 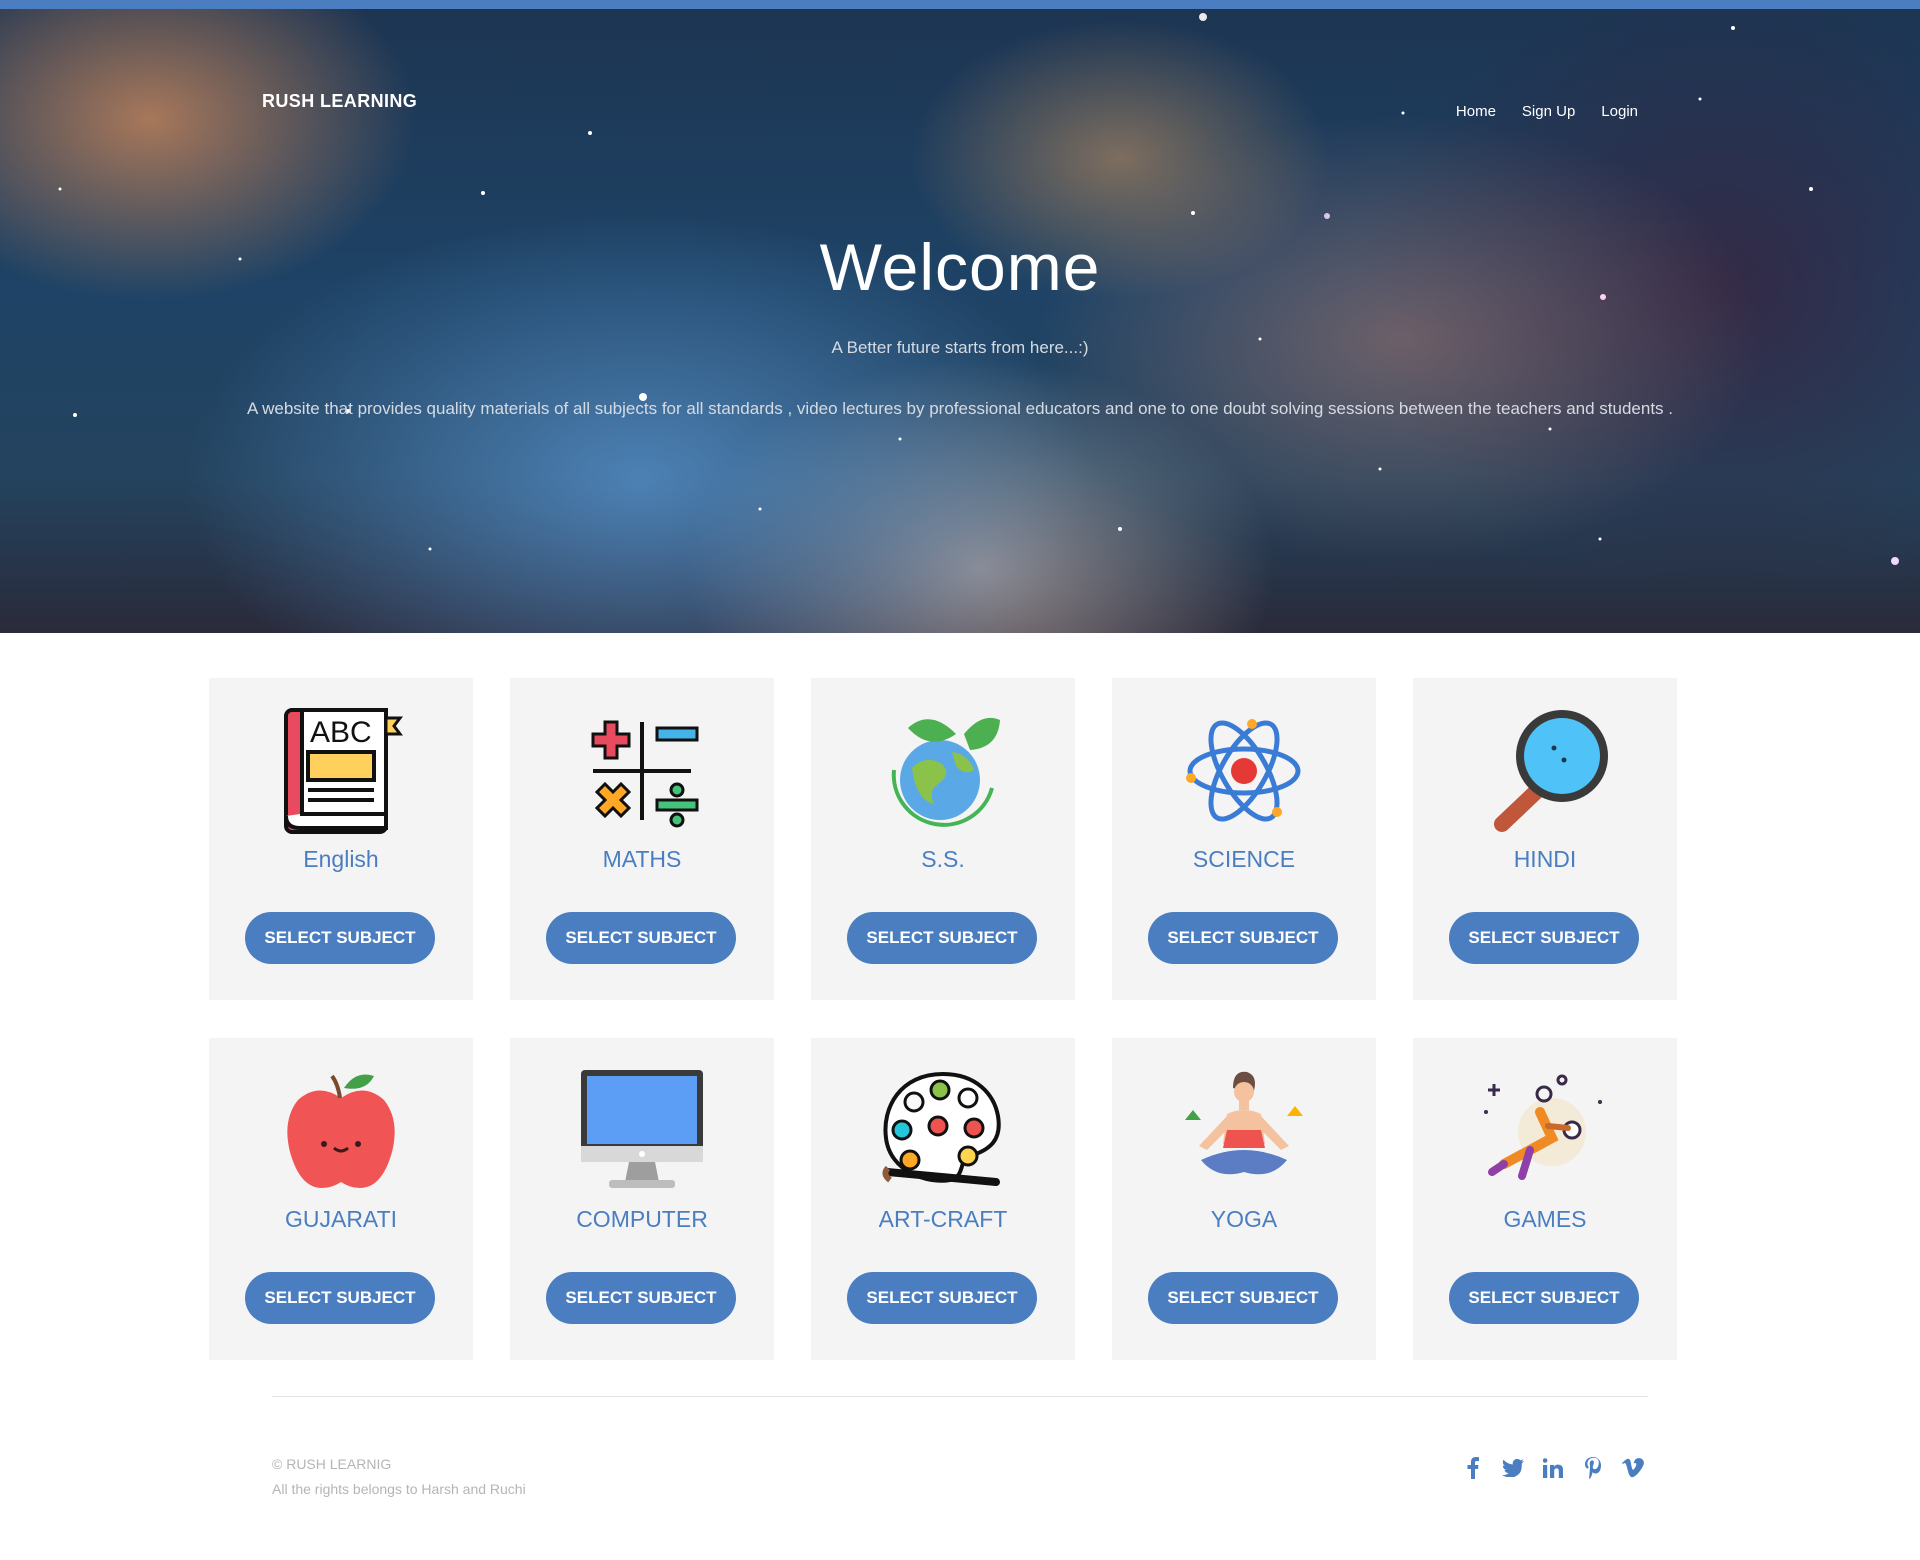 I want to click on subject-name: SCIENCE, so click(x=1244, y=859).